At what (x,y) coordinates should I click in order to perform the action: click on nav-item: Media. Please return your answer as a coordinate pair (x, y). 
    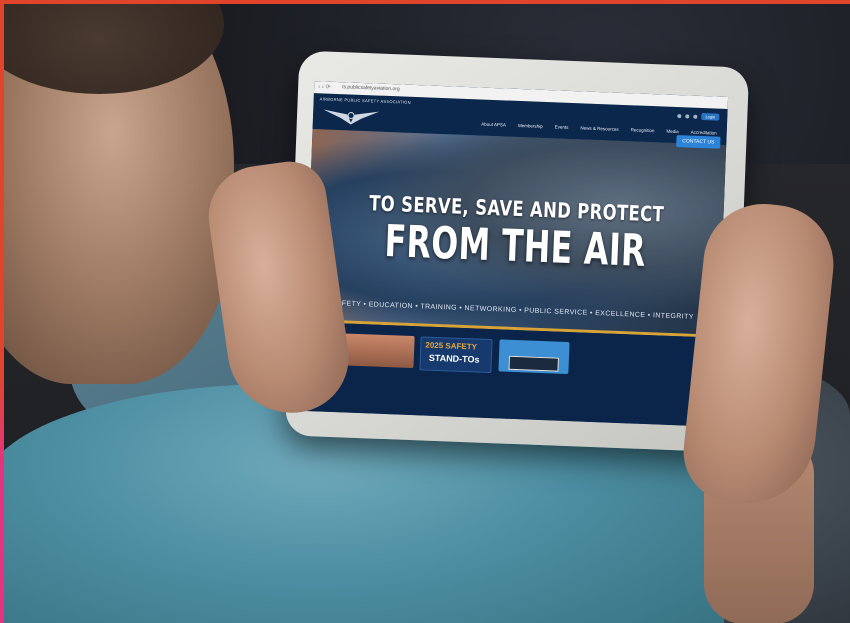
    Looking at the image, I should click on (672, 131).